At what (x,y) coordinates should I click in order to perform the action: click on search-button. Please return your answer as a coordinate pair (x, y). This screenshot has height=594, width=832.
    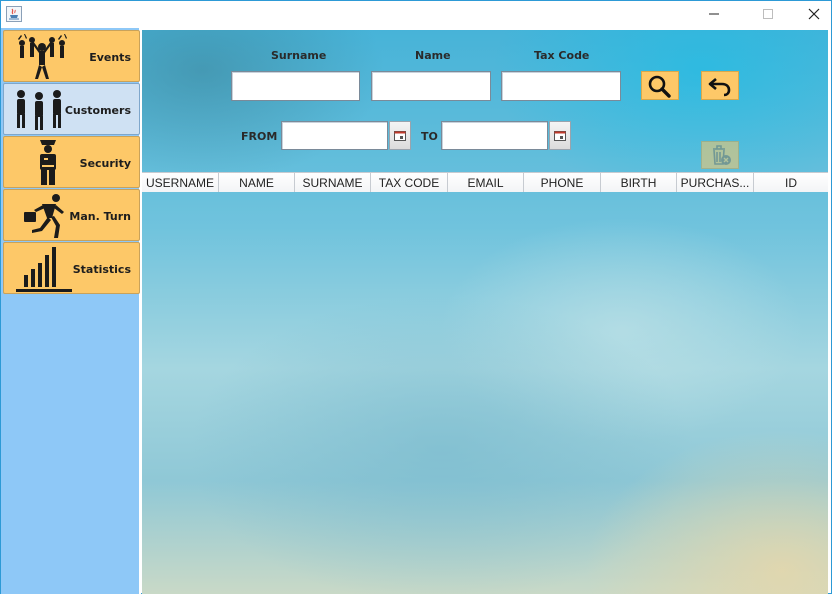
    Looking at the image, I should click on (660, 85).